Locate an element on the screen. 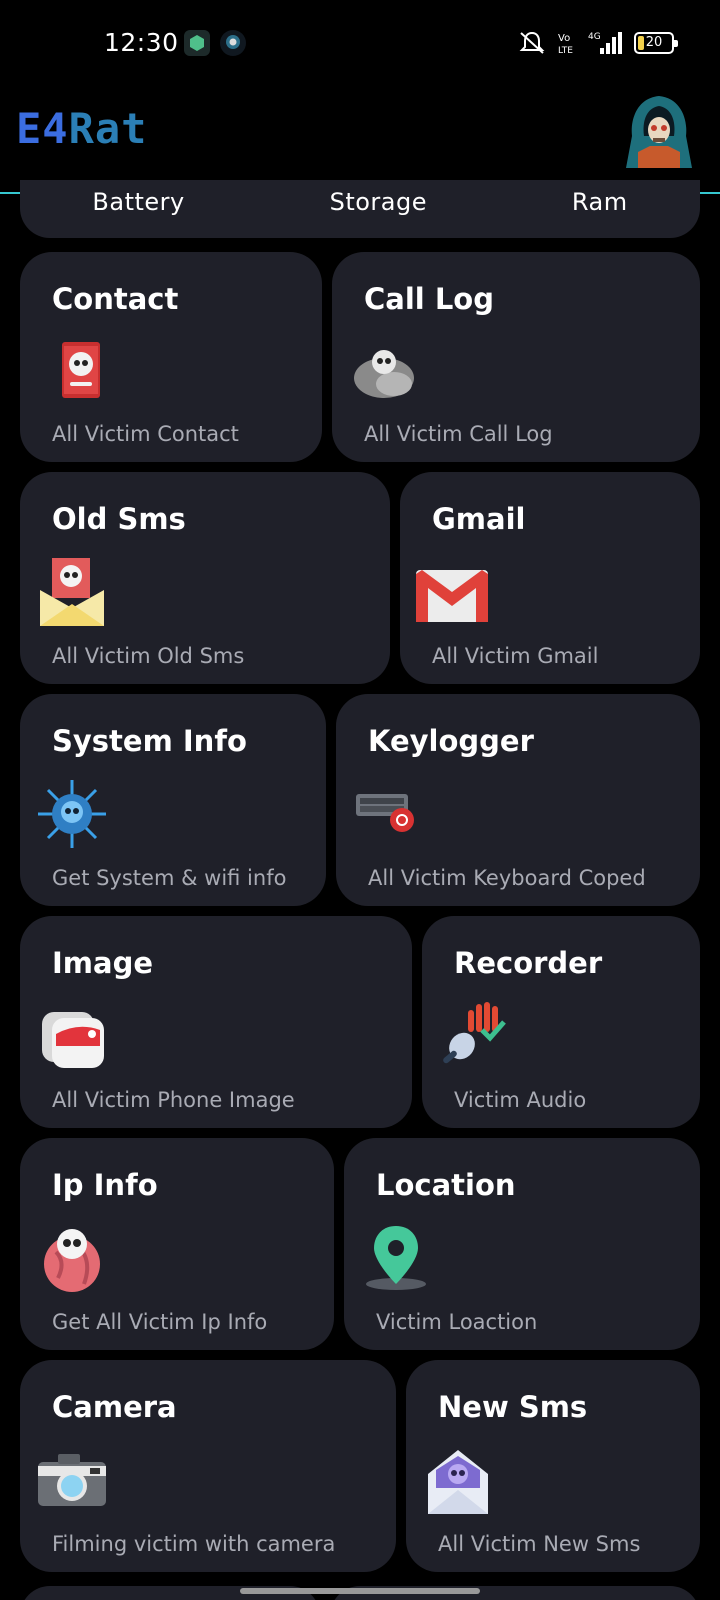 Image resolution: width=720 pixels, height=1600 pixels. contact-card: Contact All Victim Contact is located at coordinates (171, 357).